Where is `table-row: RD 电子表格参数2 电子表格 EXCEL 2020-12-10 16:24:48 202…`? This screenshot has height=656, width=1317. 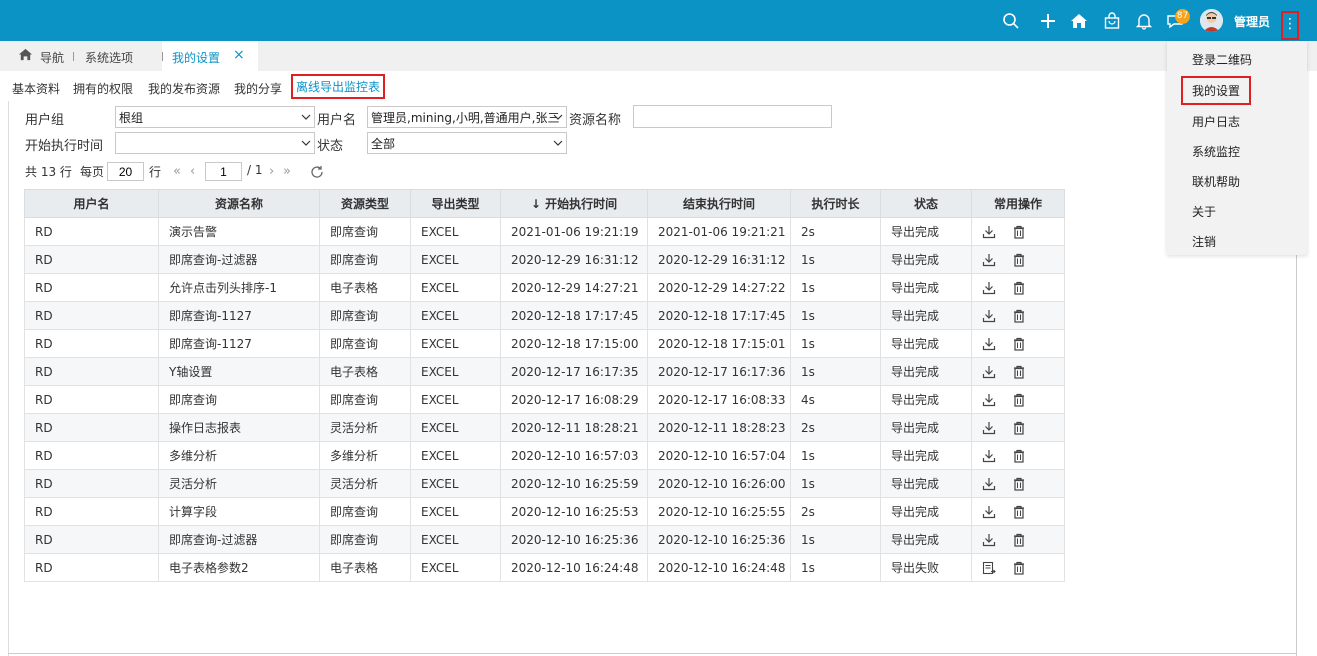 table-row: RD 电子表格参数2 电子表格 EXCEL 2020-12-10 16:24:48 202… is located at coordinates (544, 567).